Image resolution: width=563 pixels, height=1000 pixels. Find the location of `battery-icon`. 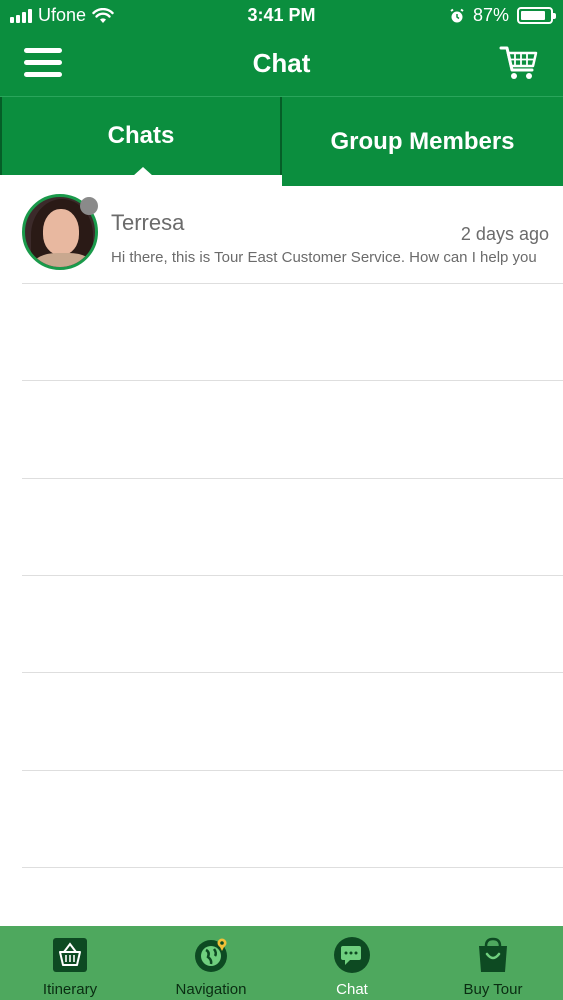

battery-icon is located at coordinates (536, 15).